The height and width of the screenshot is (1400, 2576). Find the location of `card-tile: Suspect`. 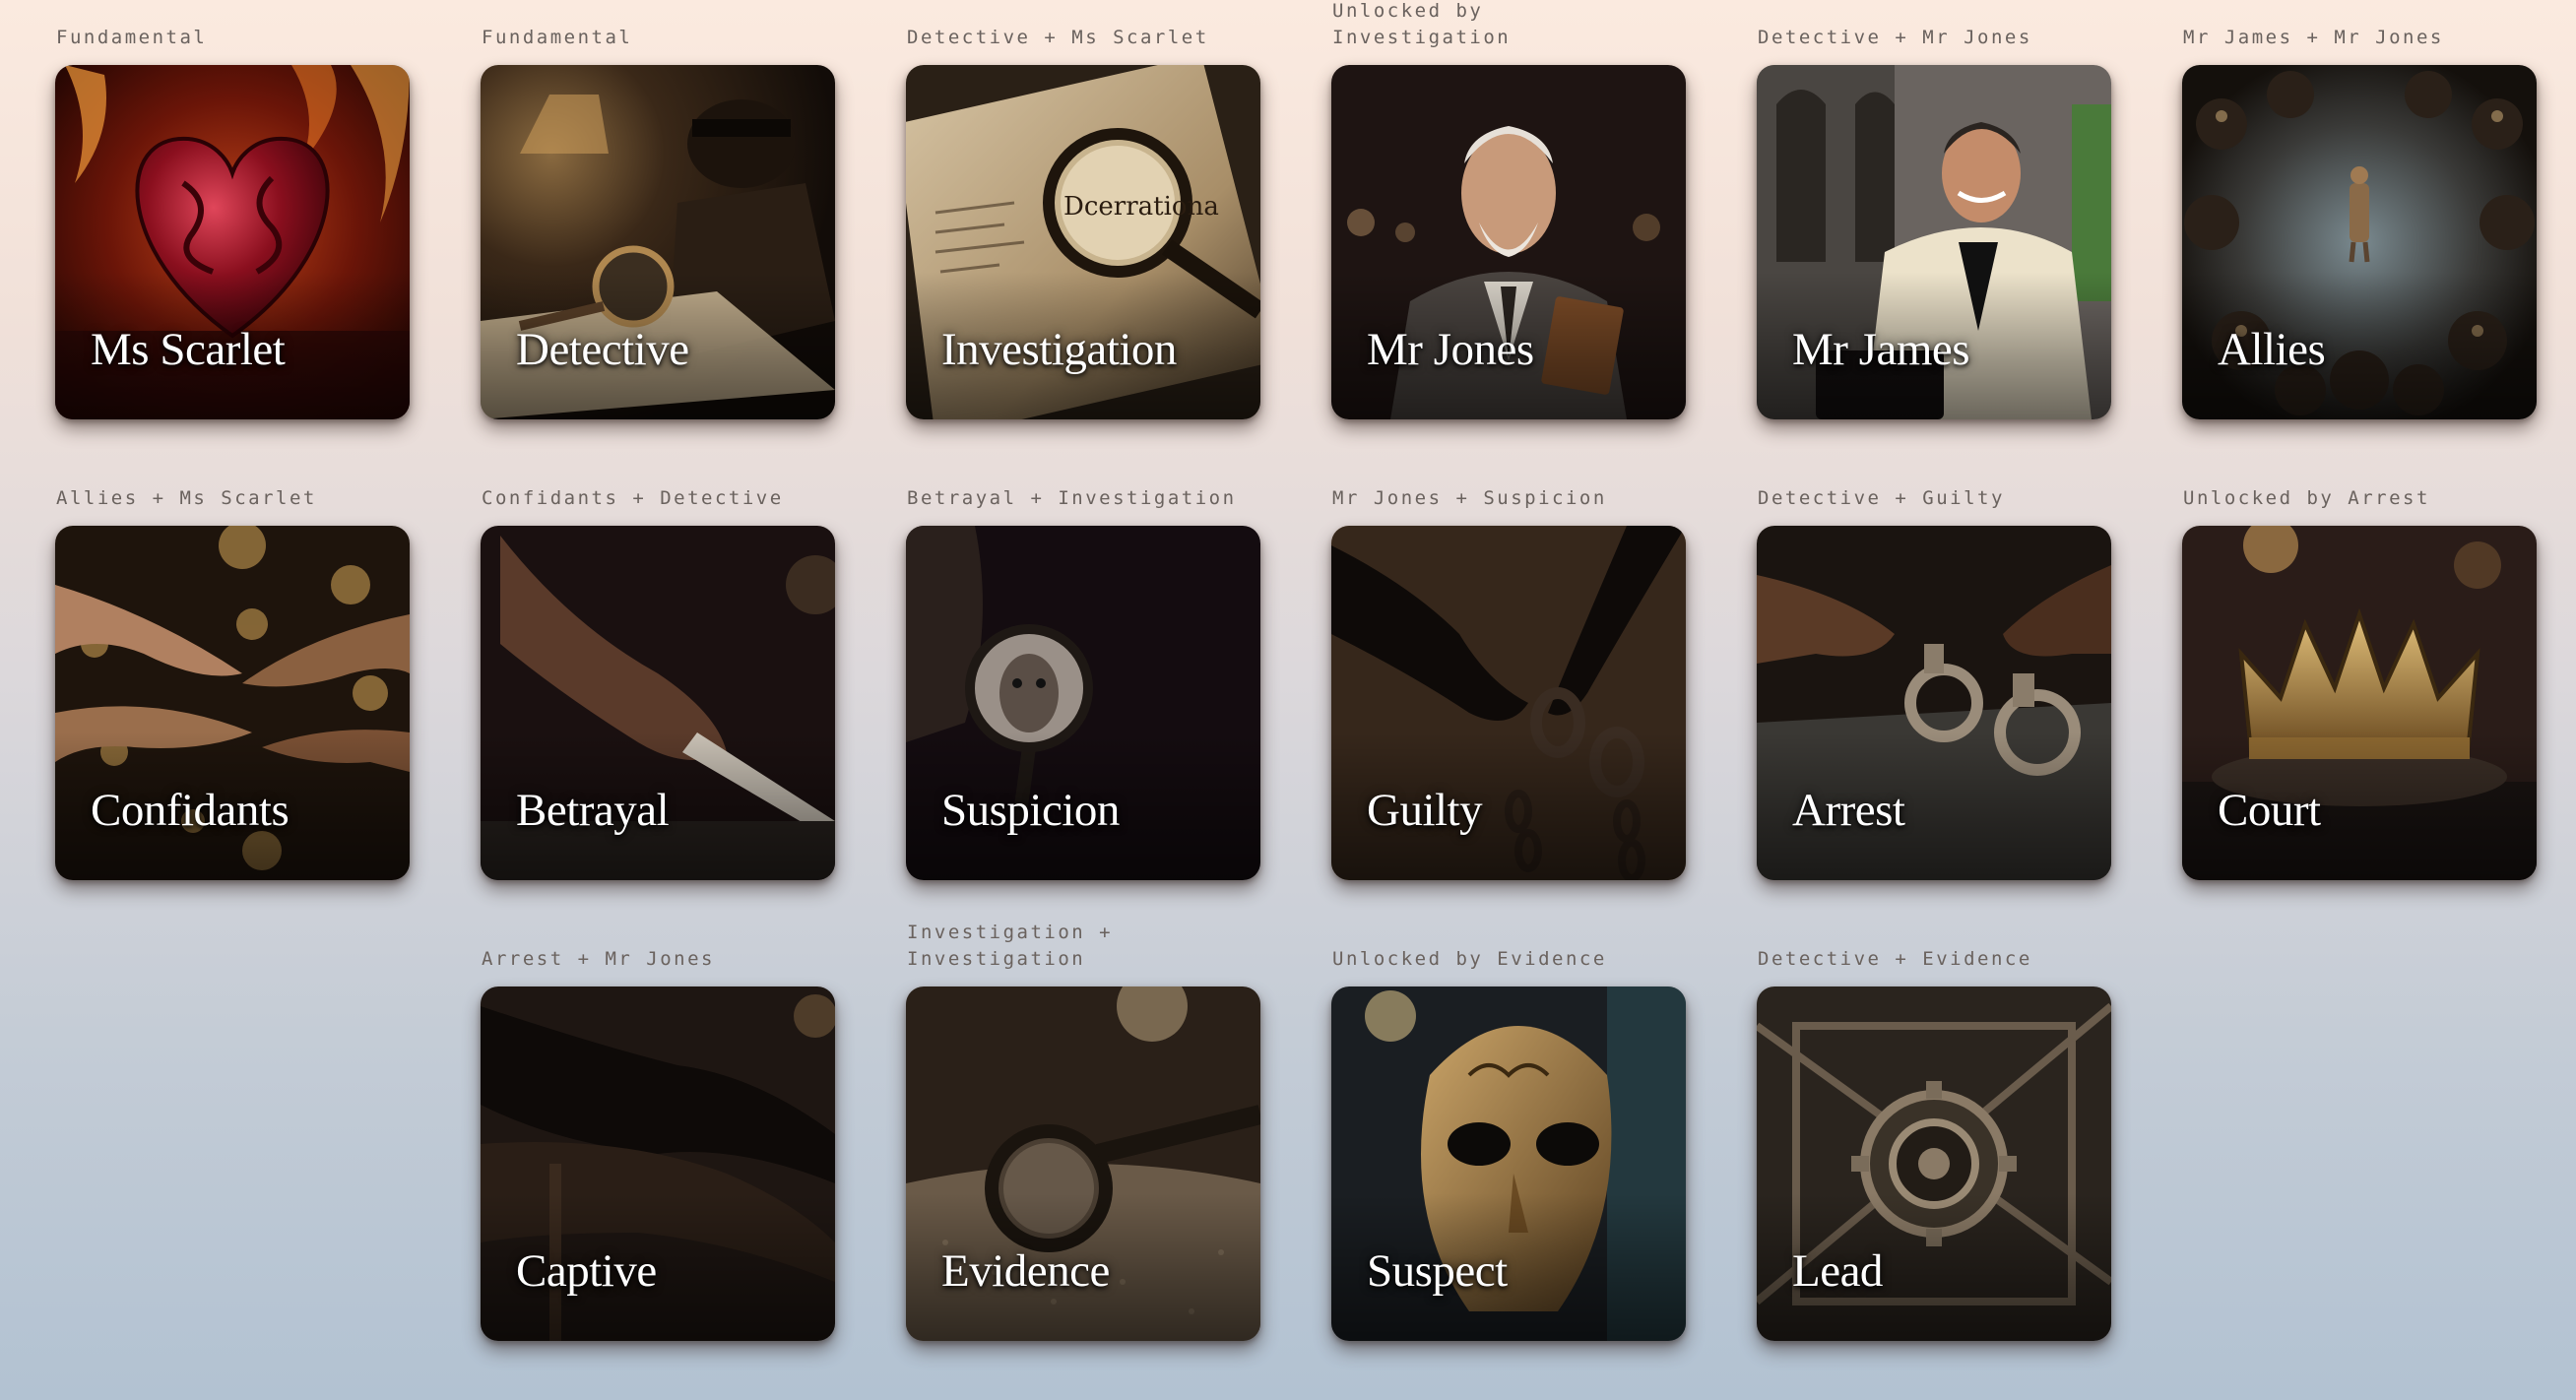

card-tile: Suspect is located at coordinates (1508, 1164).